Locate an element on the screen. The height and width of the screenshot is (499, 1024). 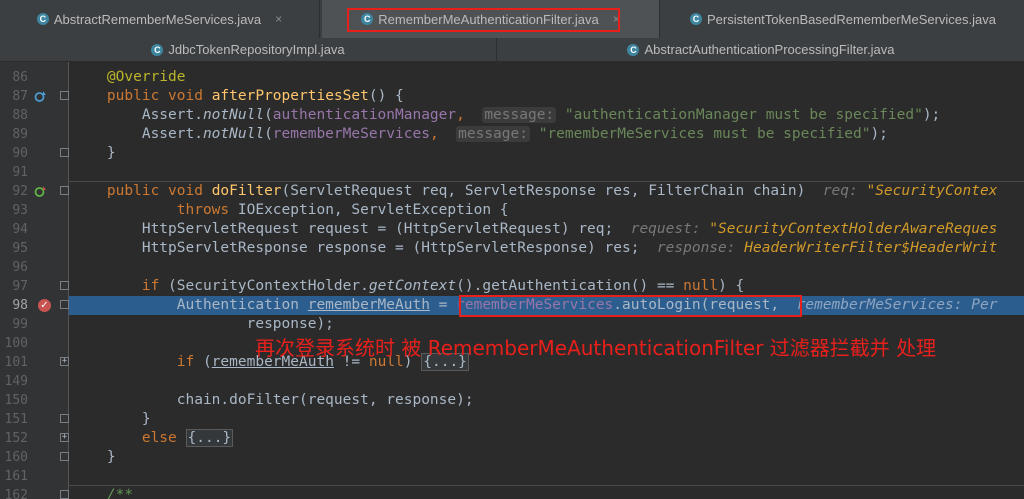
line-number: 92 is located at coordinates (20, 191).